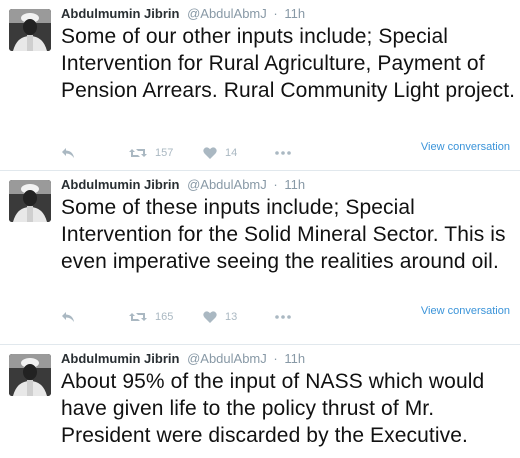 The width and height of the screenshot is (520, 458). What do you see at coordinates (231, 153) in the screenshot?
I see `like-count: 14` at bounding box center [231, 153].